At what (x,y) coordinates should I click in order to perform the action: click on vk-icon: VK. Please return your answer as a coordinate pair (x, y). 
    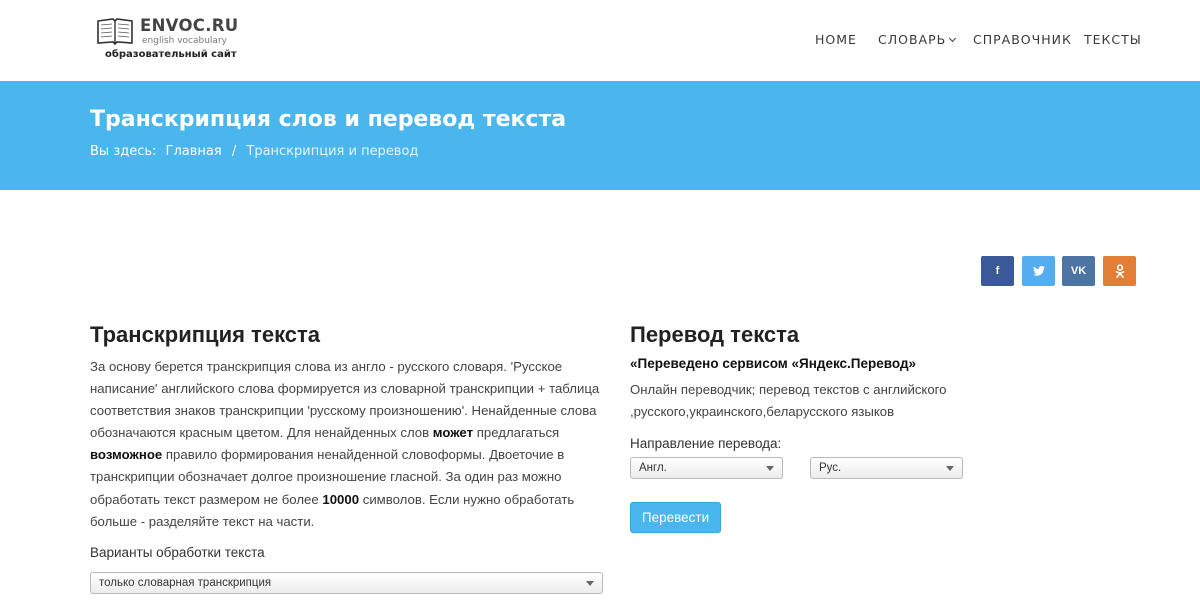
    Looking at the image, I should click on (1078, 271).